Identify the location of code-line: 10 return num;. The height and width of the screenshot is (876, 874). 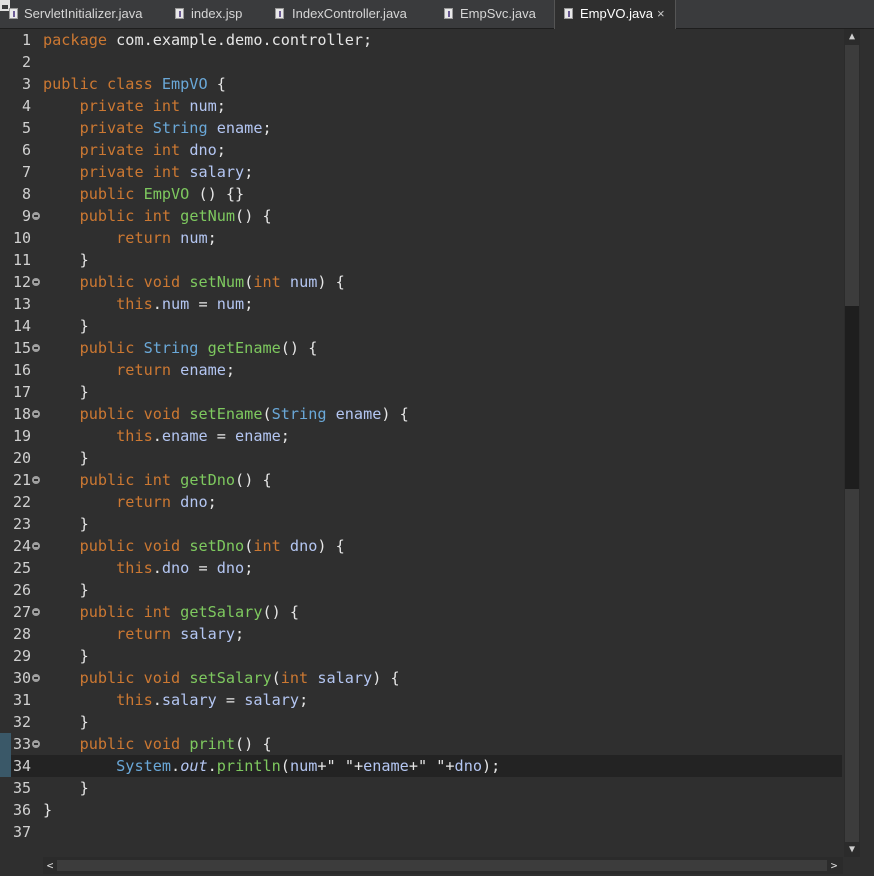
(421, 238).